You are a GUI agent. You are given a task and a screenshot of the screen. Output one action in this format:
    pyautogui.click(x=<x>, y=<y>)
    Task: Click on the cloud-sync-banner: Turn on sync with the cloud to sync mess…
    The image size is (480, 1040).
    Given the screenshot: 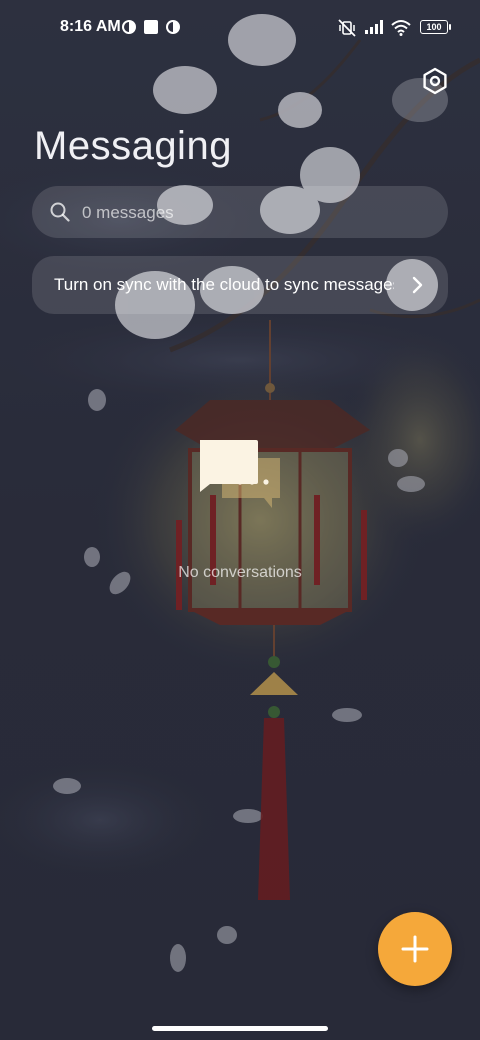 What is the action you would take?
    pyautogui.click(x=240, y=285)
    